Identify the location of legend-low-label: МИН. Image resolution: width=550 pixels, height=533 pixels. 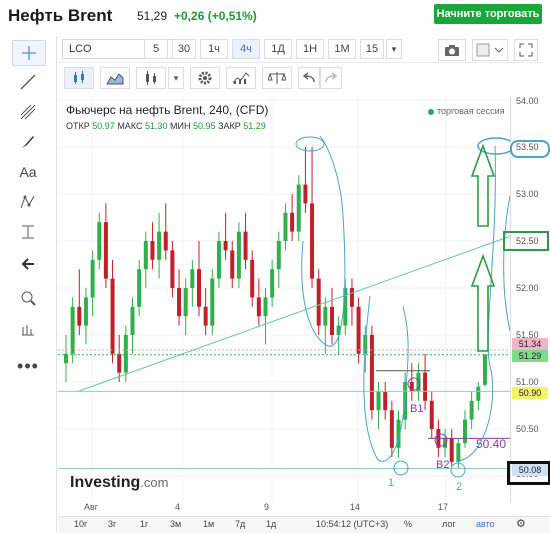
(180, 126).